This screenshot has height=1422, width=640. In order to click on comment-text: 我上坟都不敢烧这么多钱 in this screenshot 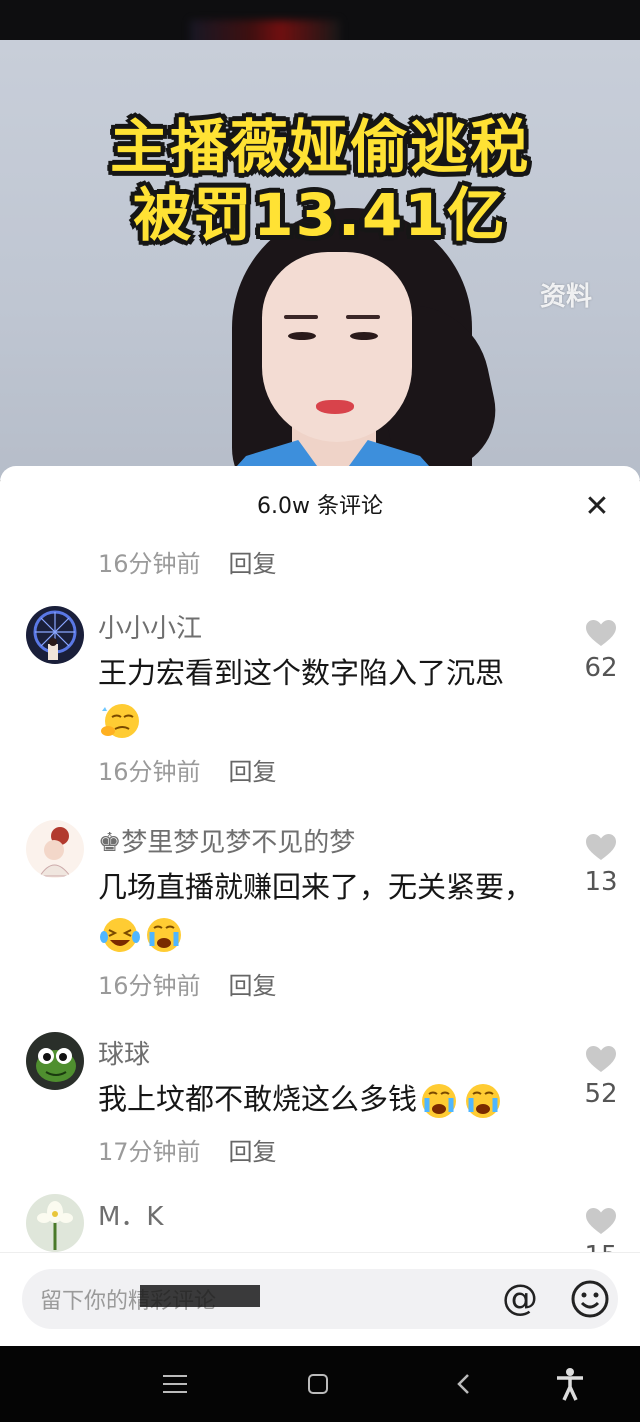, I will do `click(328, 1099)`.